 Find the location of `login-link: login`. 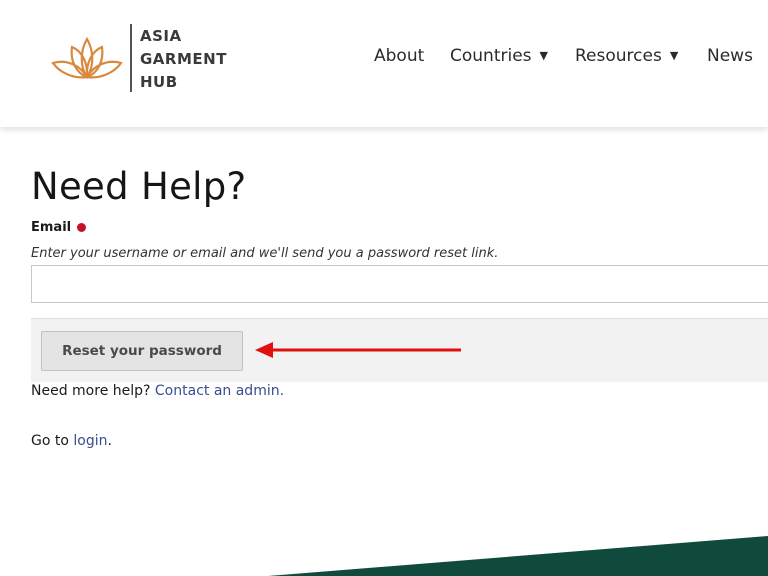

login-link: login is located at coordinates (90, 441).